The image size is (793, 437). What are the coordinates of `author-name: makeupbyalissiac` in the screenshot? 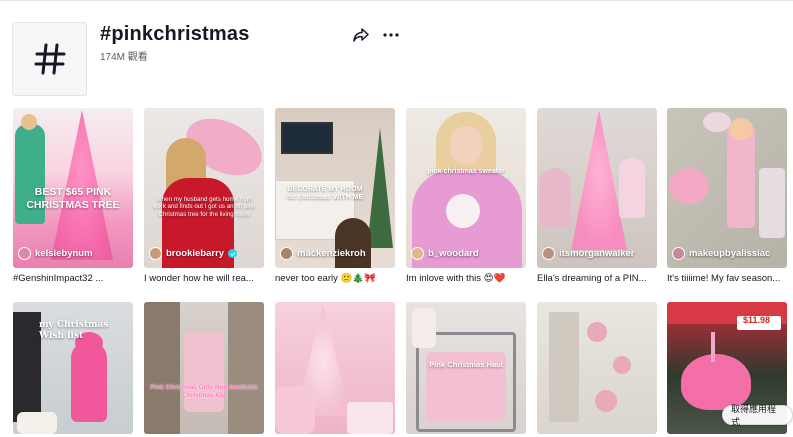 It's located at (730, 253).